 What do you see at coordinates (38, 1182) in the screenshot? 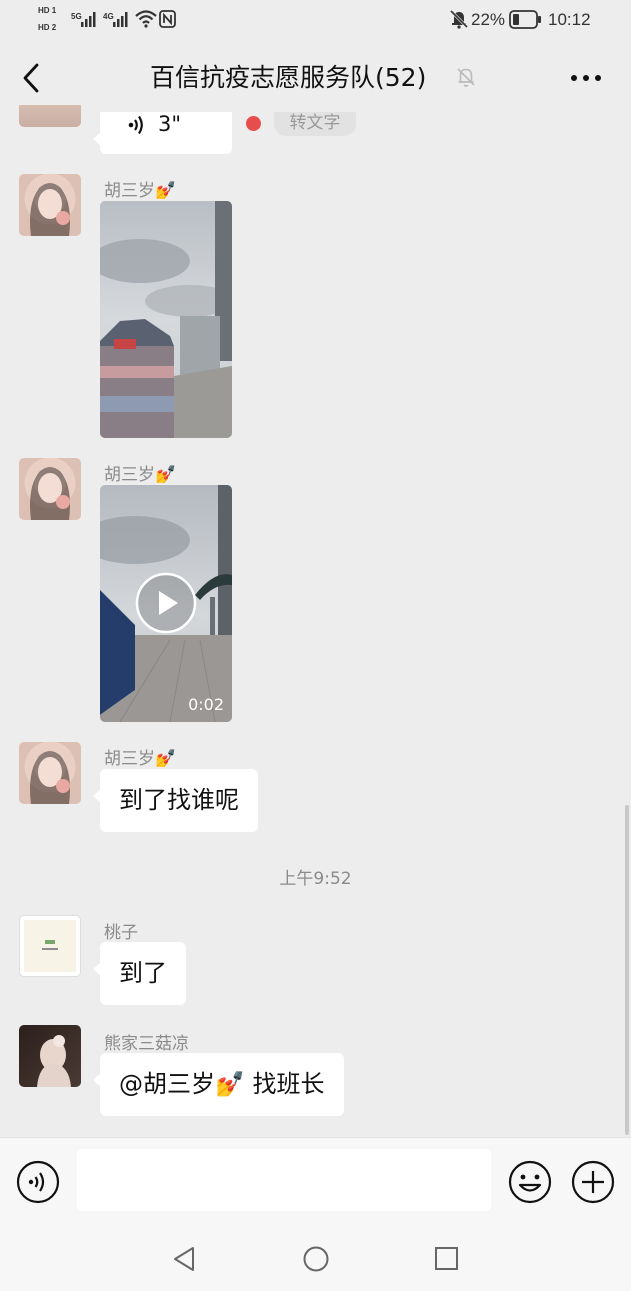
I see `voice-icon` at bounding box center [38, 1182].